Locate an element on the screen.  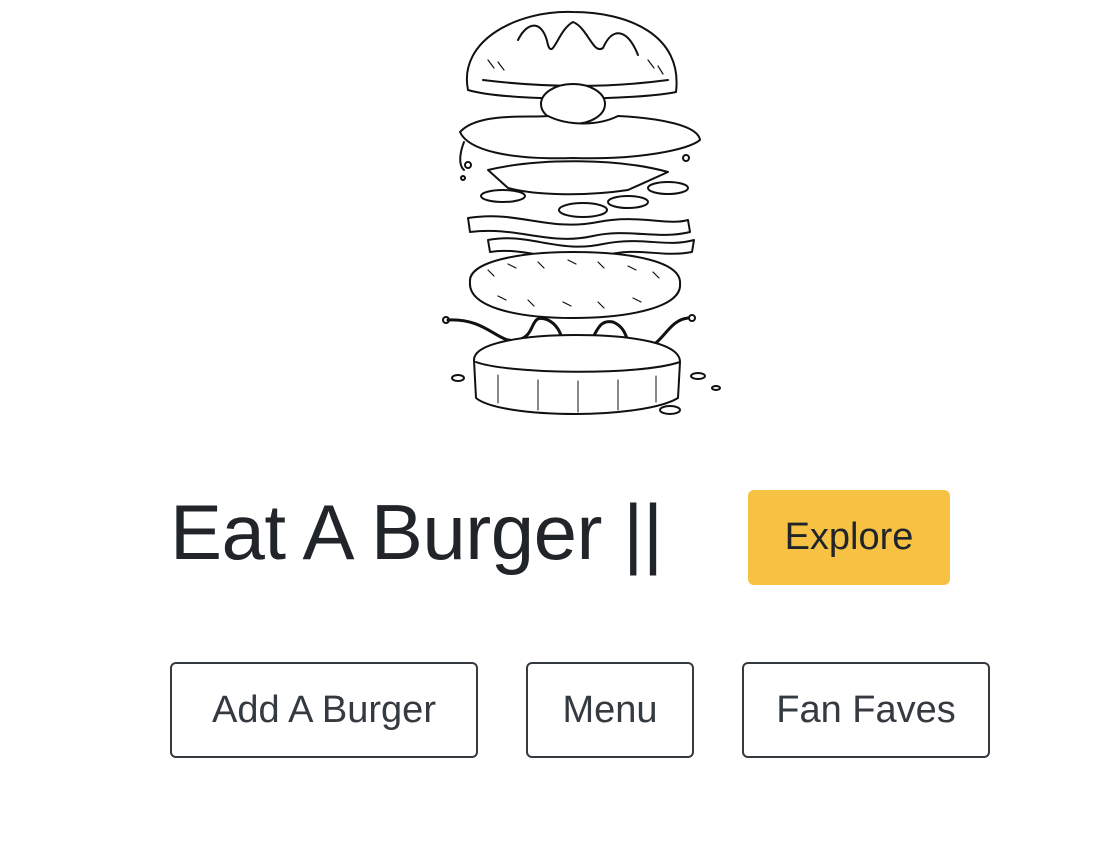
explore-button: Explore is located at coordinates (849, 537).